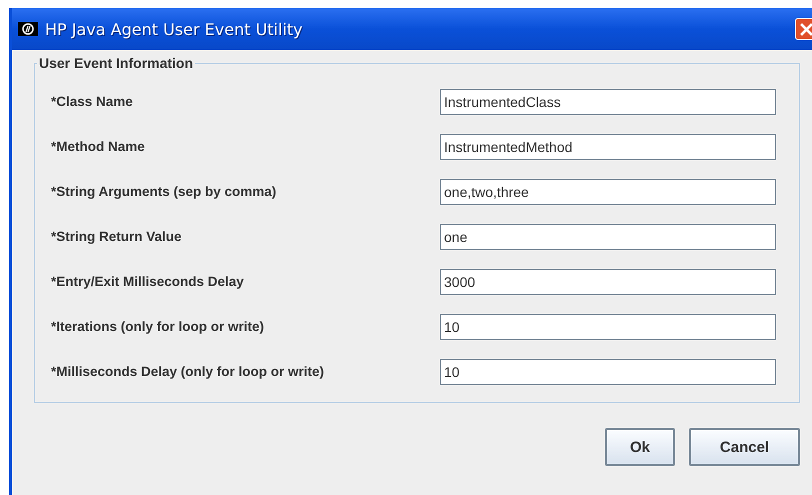  I want to click on input-field: one, so click(608, 237).